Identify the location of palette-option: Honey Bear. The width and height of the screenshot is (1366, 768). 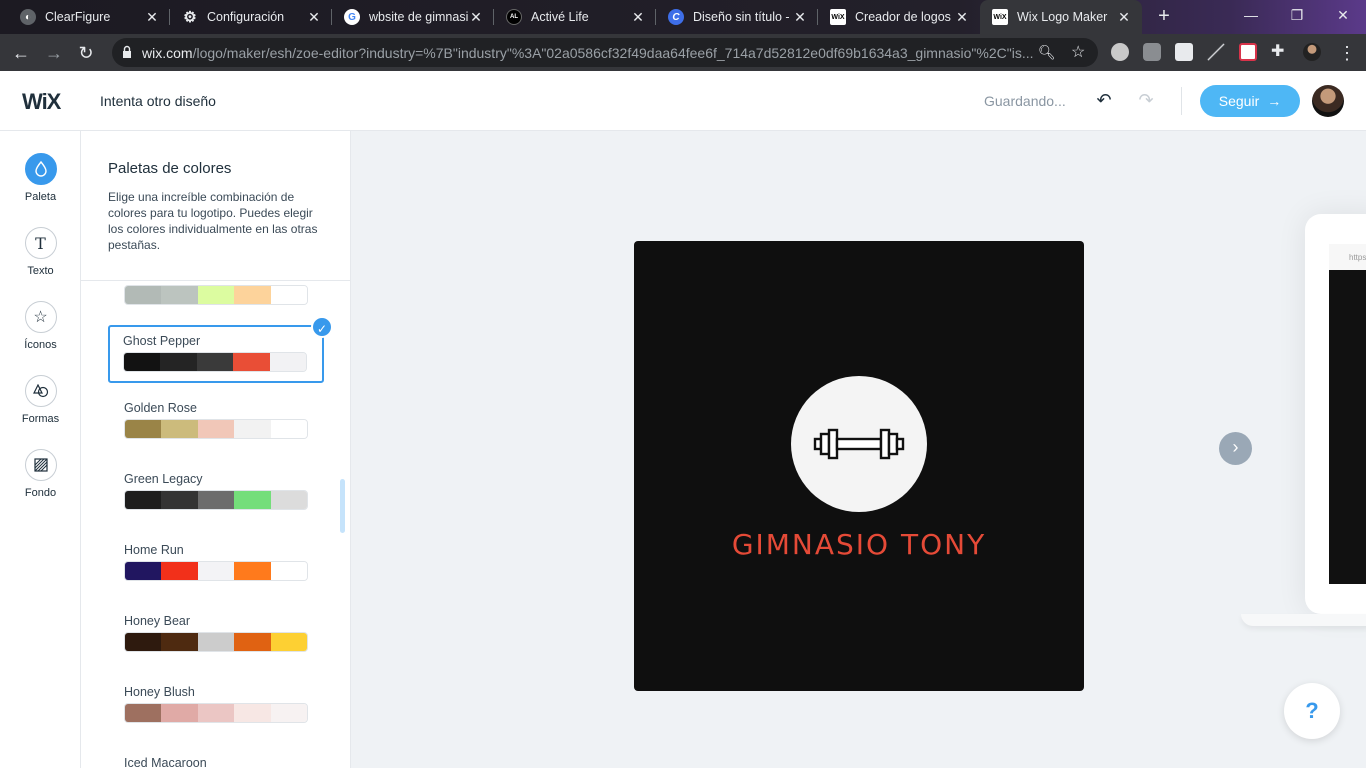
(216, 633).